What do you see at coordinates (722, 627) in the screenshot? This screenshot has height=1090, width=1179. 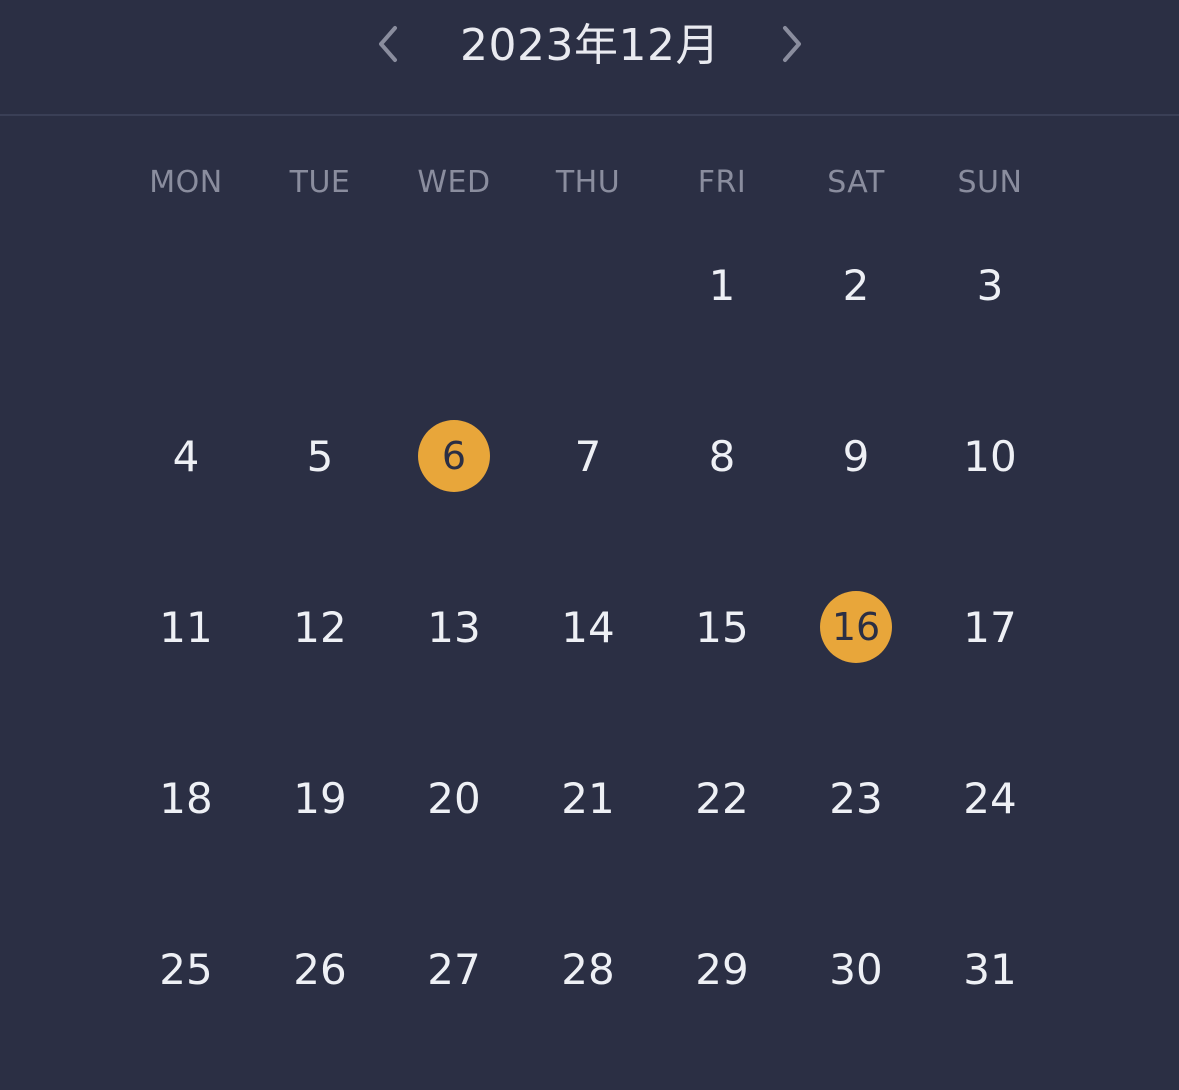 I see `day-cell: 15` at bounding box center [722, 627].